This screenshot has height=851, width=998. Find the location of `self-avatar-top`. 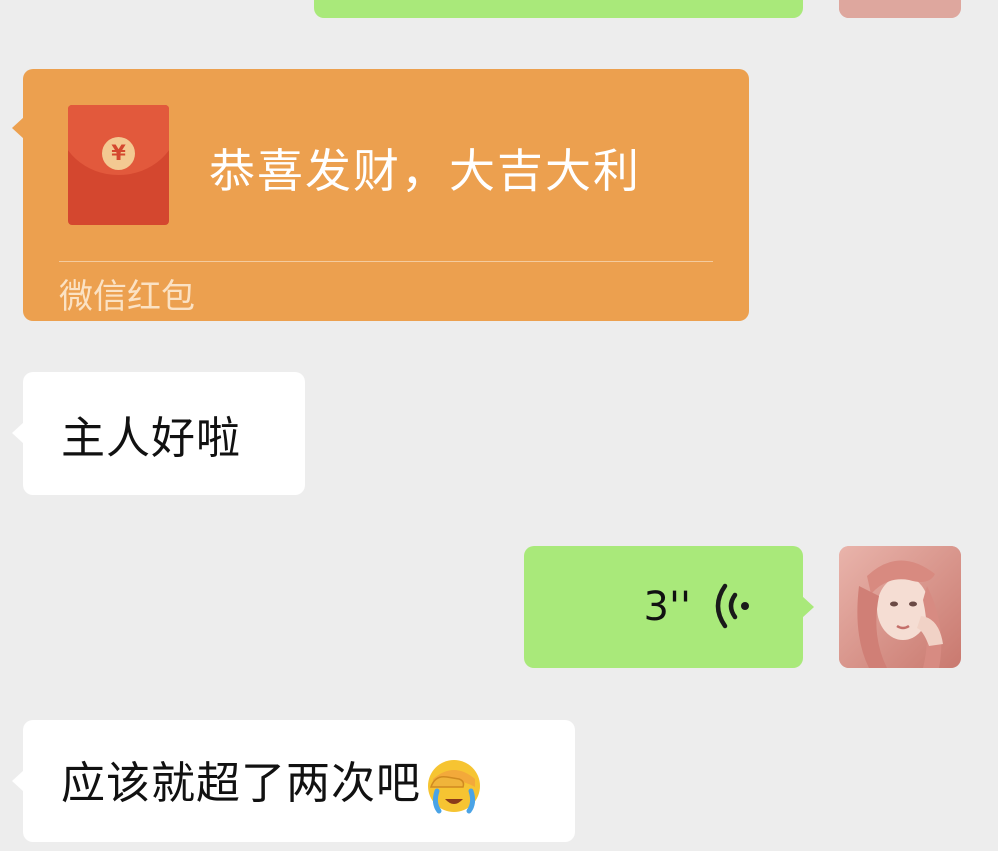

self-avatar-top is located at coordinates (900, 9).